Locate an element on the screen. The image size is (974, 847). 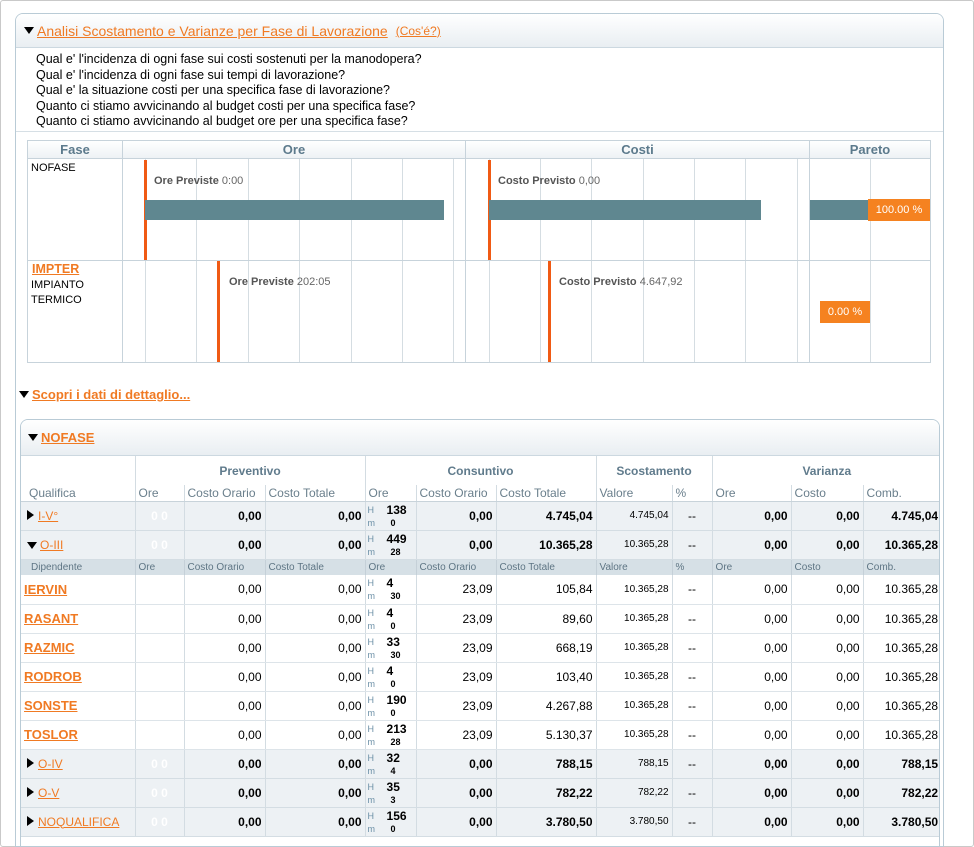
employee-cell: TOSLOR is located at coordinates (78, 735).